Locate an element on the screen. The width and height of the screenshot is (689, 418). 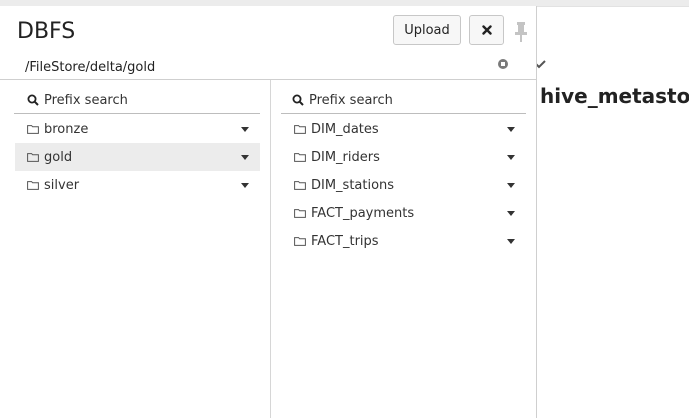
close-icon is located at coordinates (486, 30).